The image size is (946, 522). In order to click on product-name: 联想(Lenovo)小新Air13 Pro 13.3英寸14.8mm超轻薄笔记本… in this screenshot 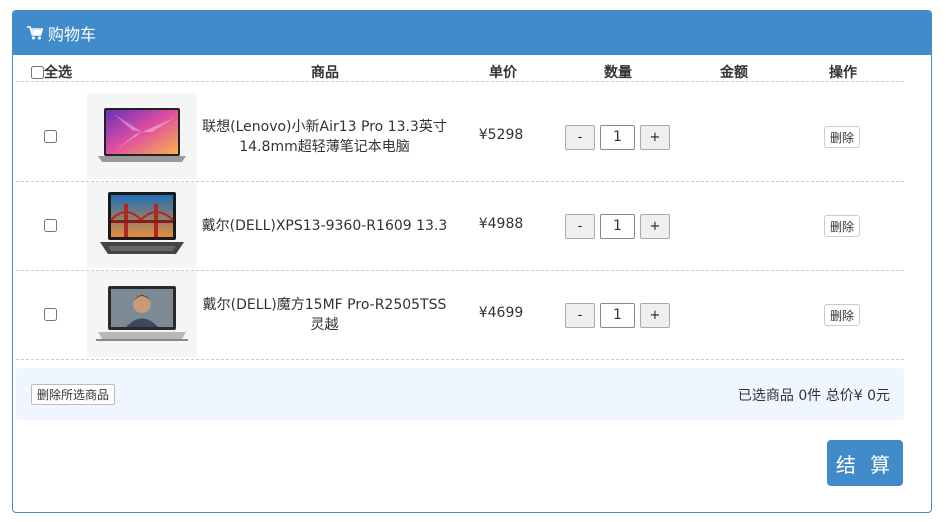, I will do `click(324, 137)`.